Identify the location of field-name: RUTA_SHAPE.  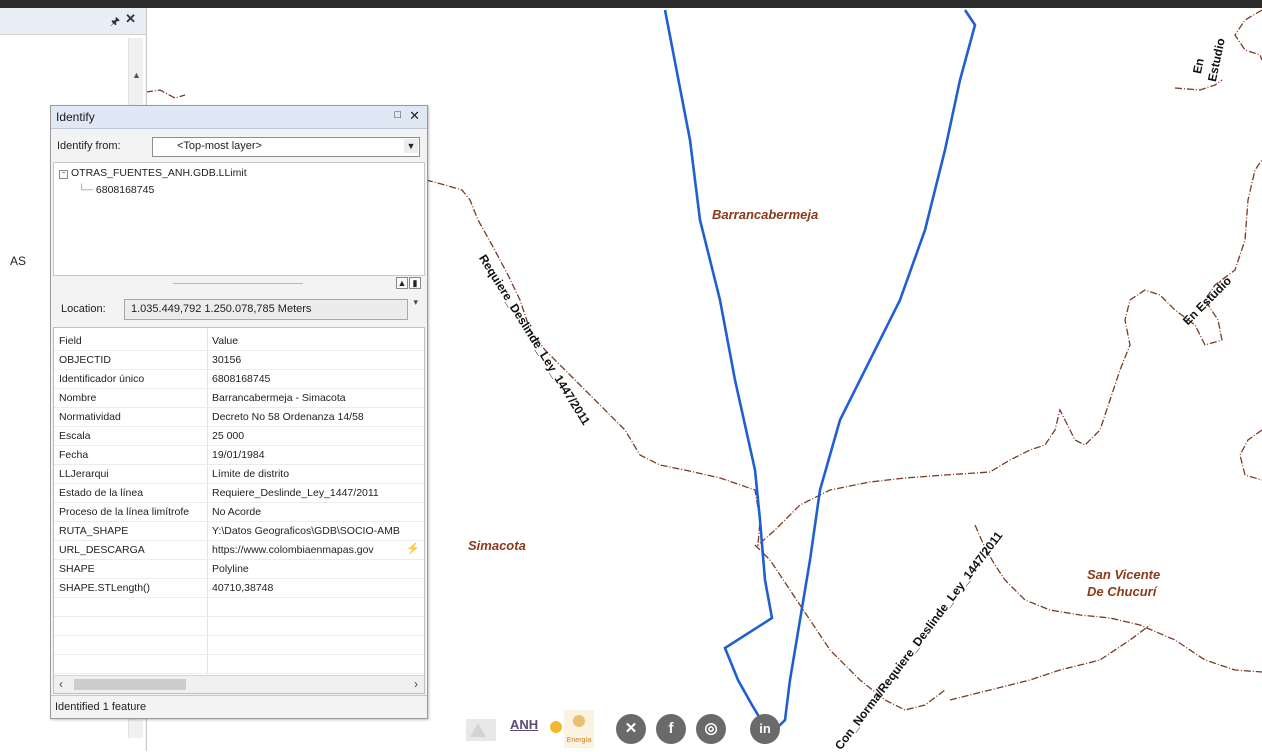
(94, 531).